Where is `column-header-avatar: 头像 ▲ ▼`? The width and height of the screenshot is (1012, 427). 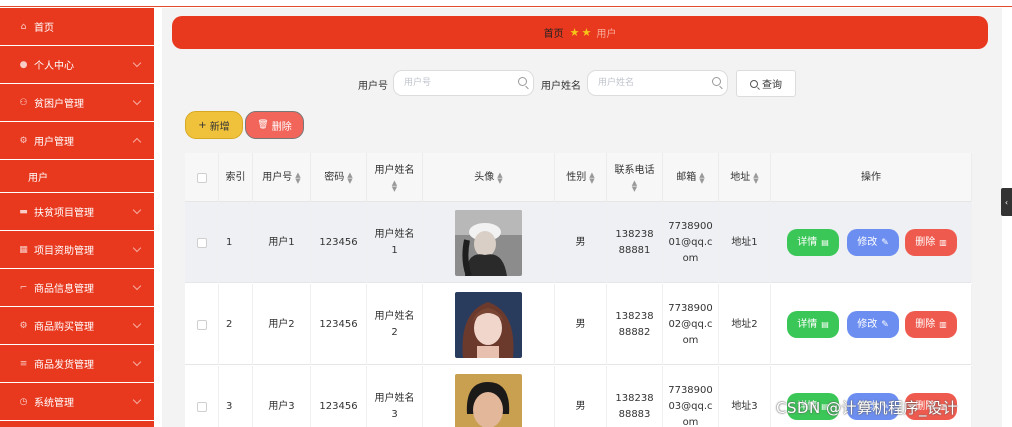 column-header-avatar: 头像 ▲ ▼ is located at coordinates (489, 177).